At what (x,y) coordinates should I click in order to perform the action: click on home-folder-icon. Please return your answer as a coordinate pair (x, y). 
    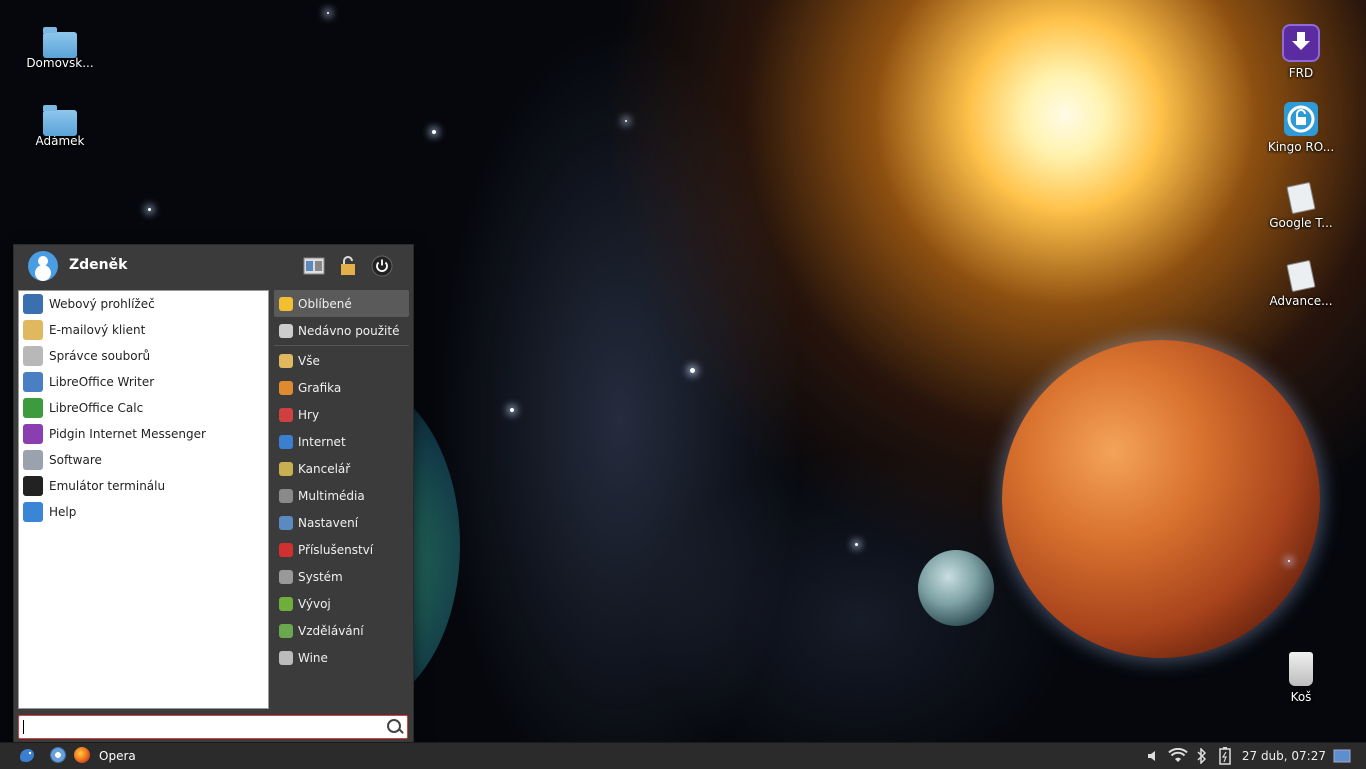
    Looking at the image, I should click on (60, 42).